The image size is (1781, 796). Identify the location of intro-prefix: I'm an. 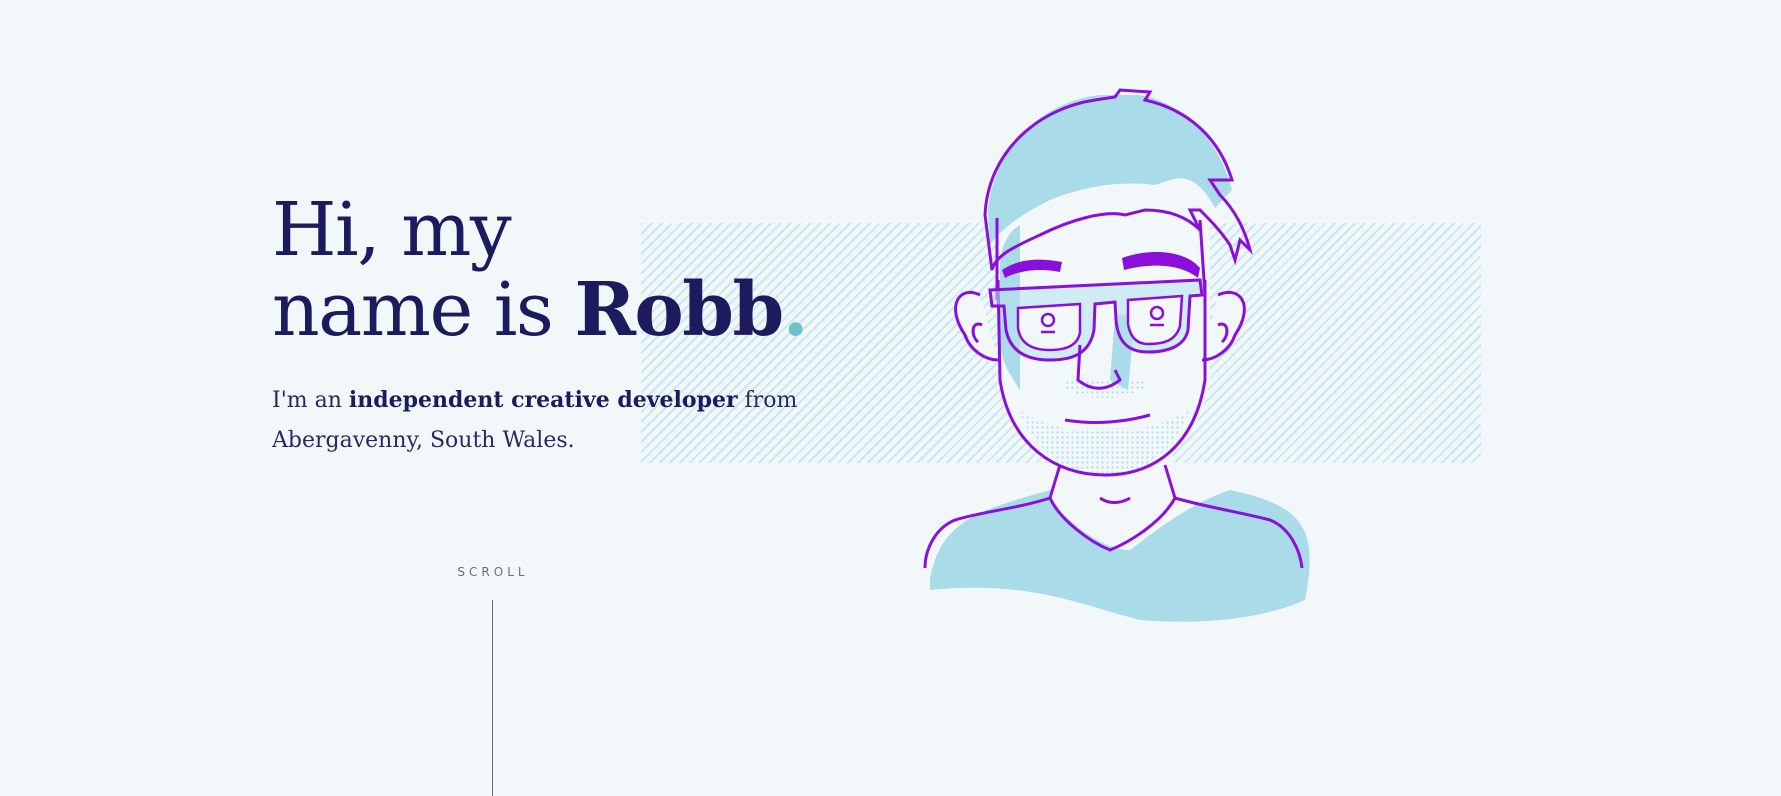
(310, 400).